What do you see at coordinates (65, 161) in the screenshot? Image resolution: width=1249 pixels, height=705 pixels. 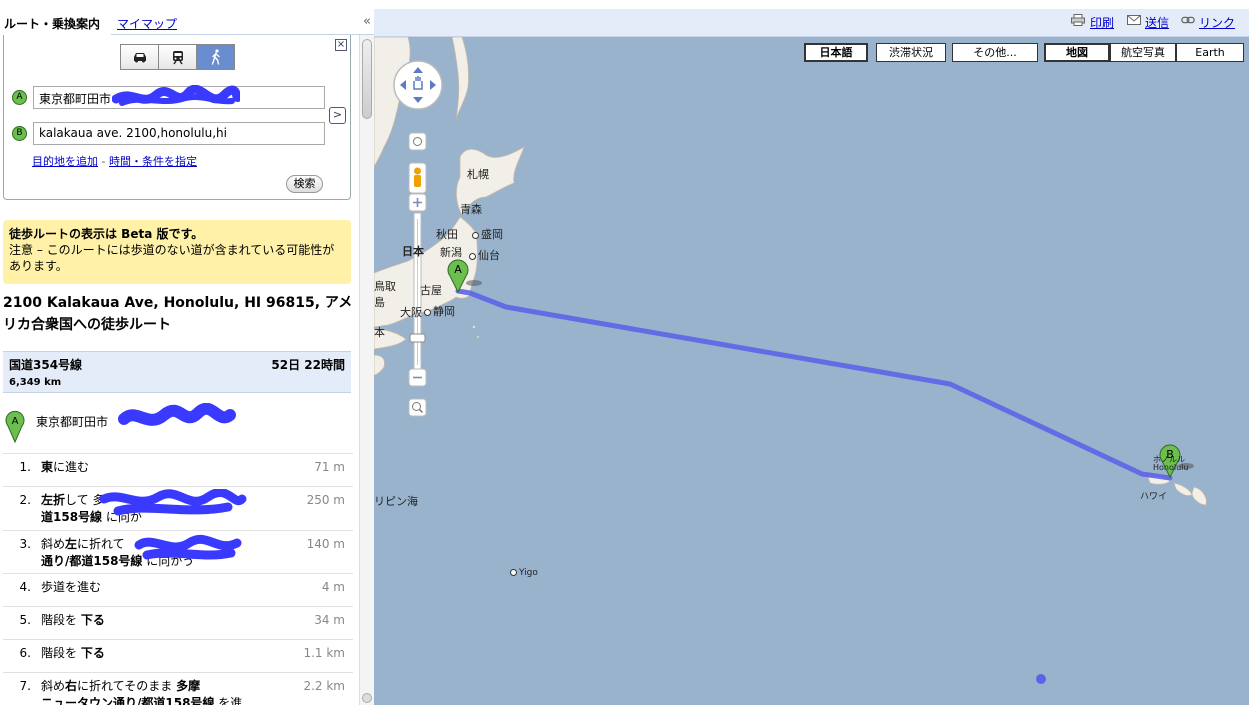 I see `add-destination-link: 目的地を追加` at bounding box center [65, 161].